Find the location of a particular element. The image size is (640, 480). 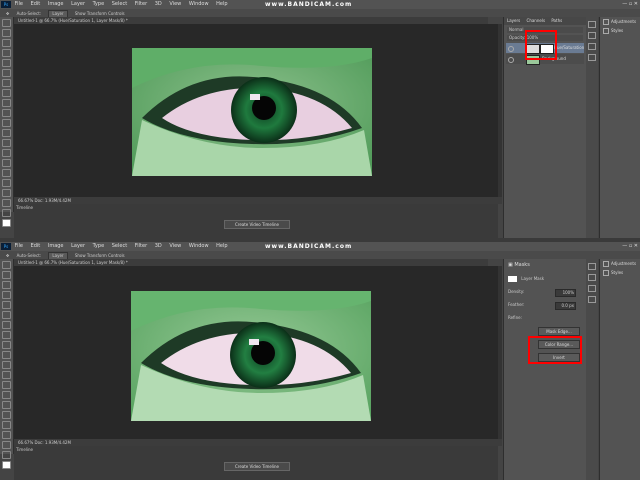

info-icon is located at coordinates (592, 299).